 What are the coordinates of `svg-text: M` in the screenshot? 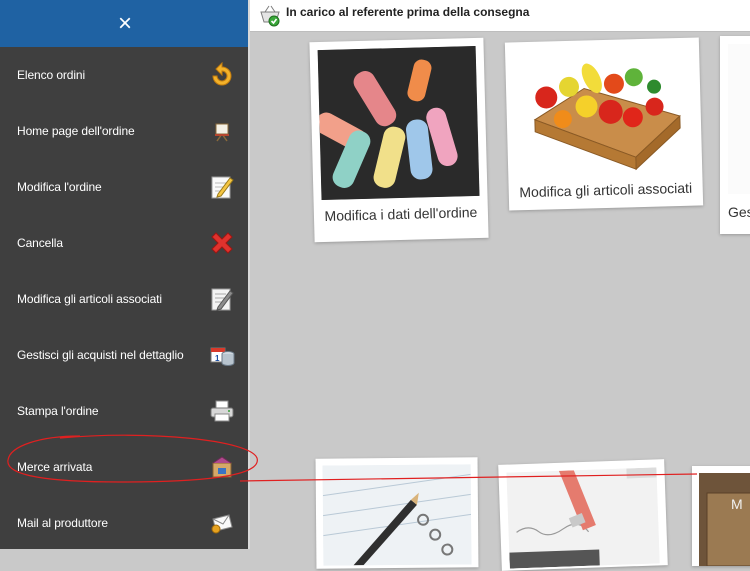 It's located at (737, 504).